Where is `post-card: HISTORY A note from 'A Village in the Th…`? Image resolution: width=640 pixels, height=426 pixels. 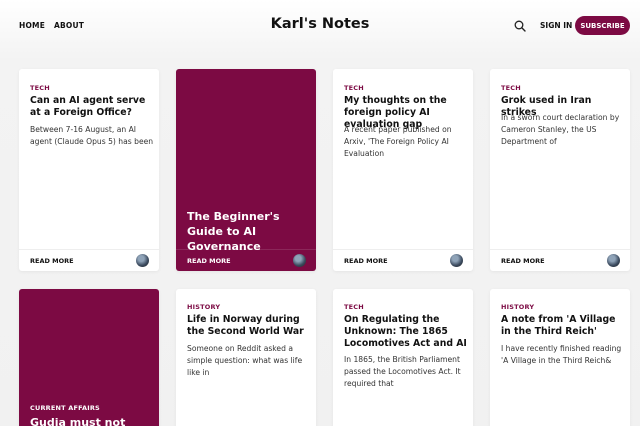
post-card: HISTORY A note from 'A Village in the Th… is located at coordinates (560, 357).